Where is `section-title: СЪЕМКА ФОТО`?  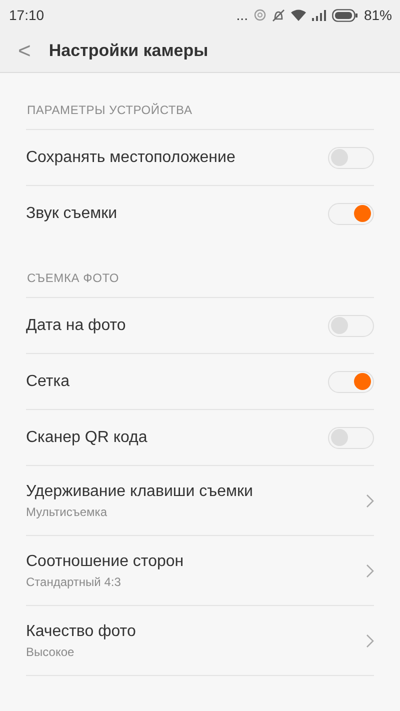 section-title: СЪЕМКА ФОТО is located at coordinates (73, 278).